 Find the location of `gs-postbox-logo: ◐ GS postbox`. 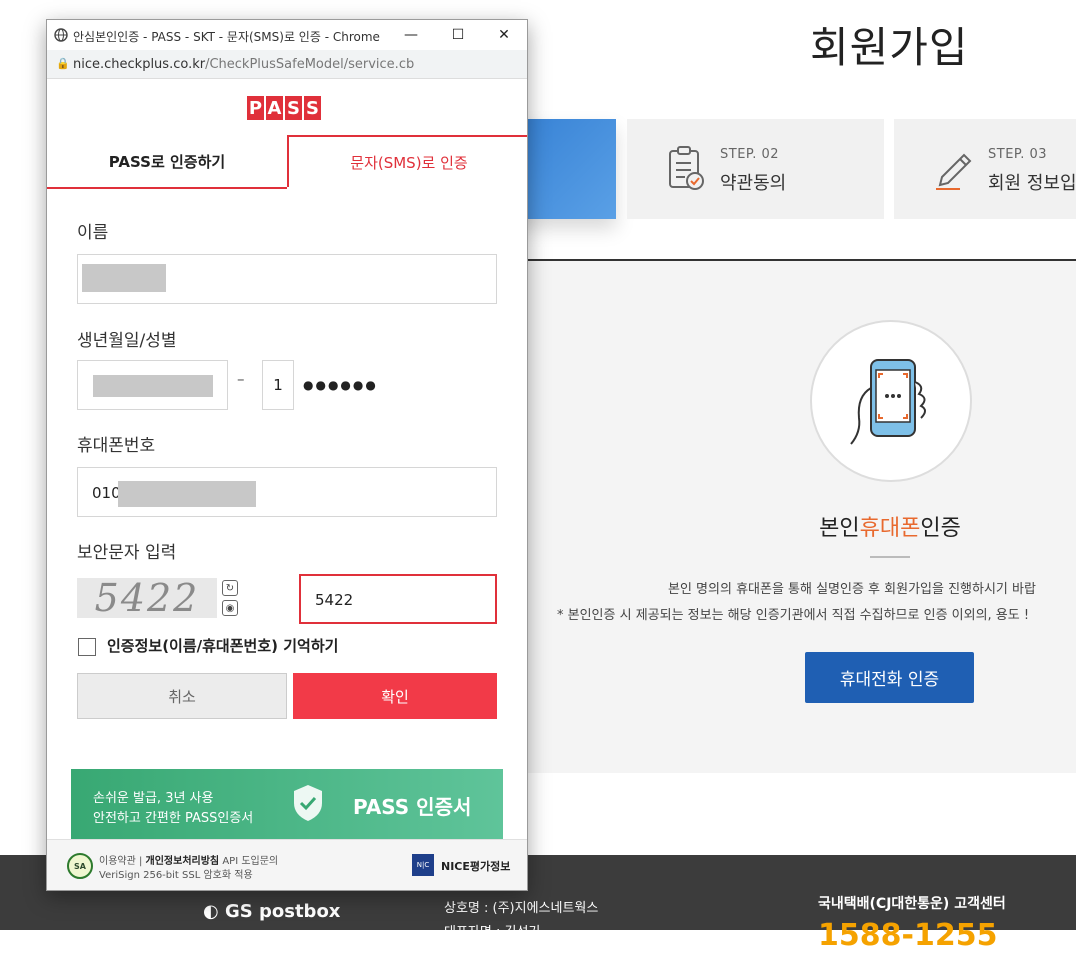

gs-postbox-logo: ◐ GS postbox is located at coordinates (272, 911).